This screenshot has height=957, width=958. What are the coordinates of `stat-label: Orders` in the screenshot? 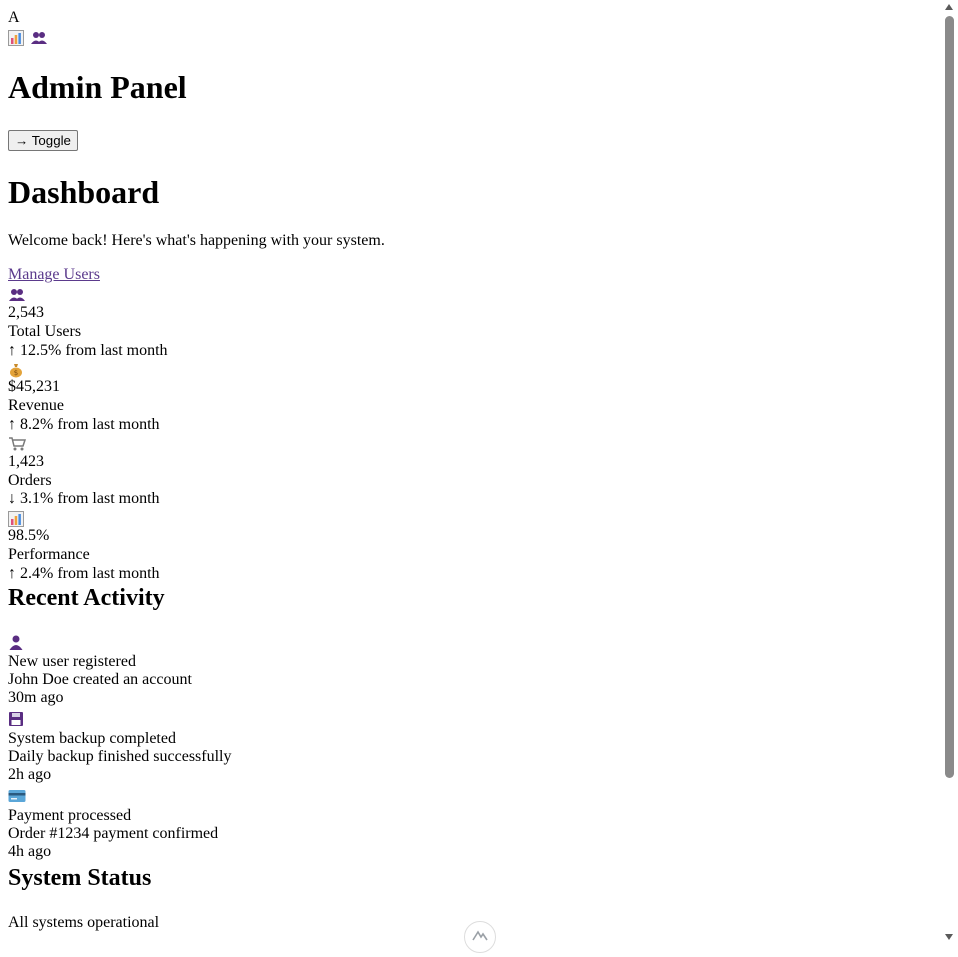 It's located at (30, 480).